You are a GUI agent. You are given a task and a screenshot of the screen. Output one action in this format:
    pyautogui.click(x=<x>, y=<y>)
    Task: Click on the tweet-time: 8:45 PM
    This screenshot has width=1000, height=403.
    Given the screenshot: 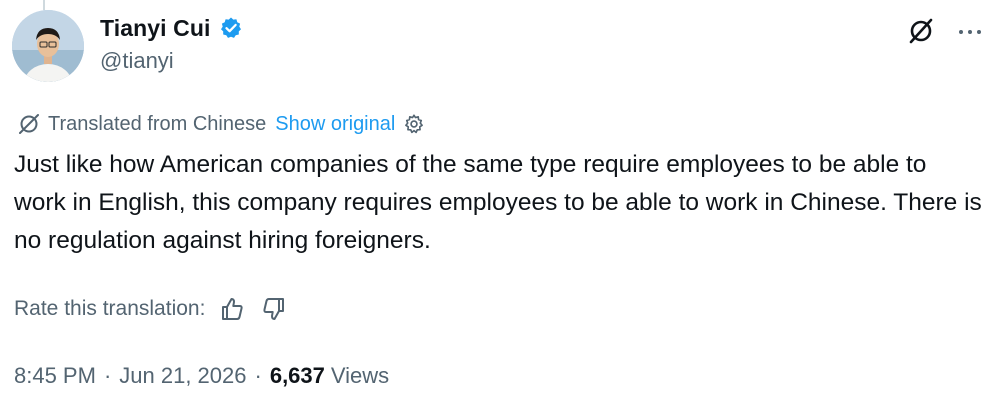 What is the action you would take?
    pyautogui.click(x=55, y=376)
    